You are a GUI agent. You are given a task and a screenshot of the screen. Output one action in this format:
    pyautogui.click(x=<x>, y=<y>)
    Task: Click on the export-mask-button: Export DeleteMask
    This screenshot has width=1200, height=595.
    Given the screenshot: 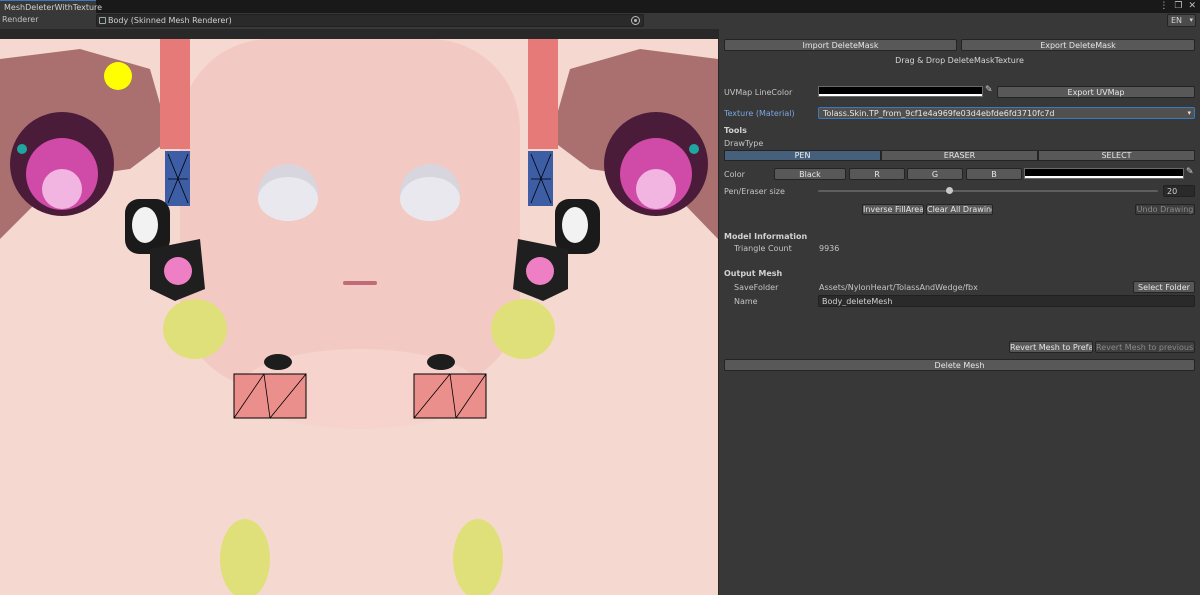 What is the action you would take?
    pyautogui.click(x=1078, y=45)
    